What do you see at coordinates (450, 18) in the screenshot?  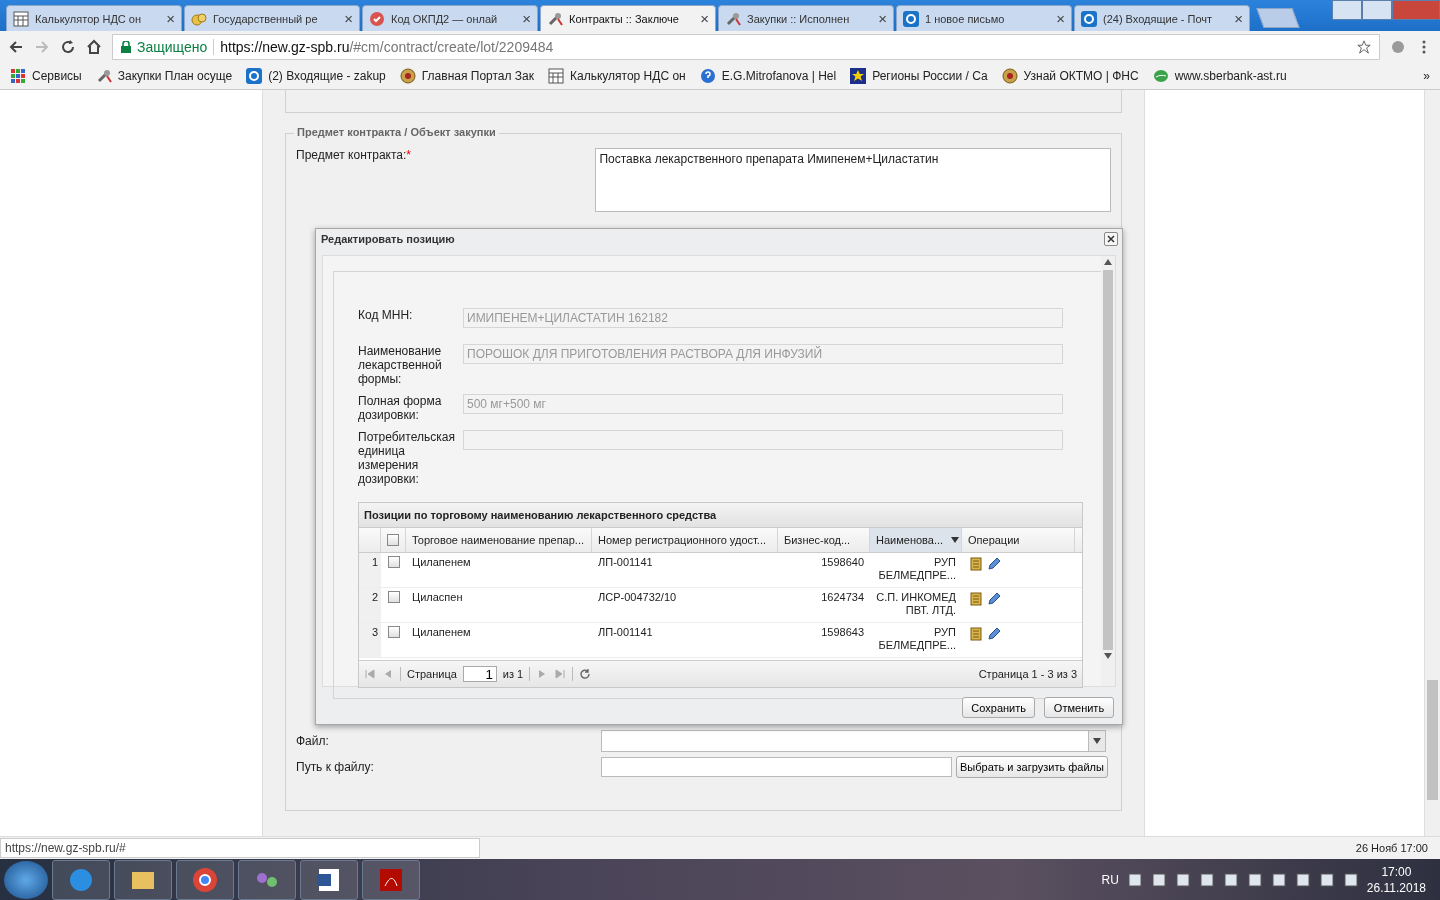 I see `browser-tab: Код ОКПД2 — онлай ×` at bounding box center [450, 18].